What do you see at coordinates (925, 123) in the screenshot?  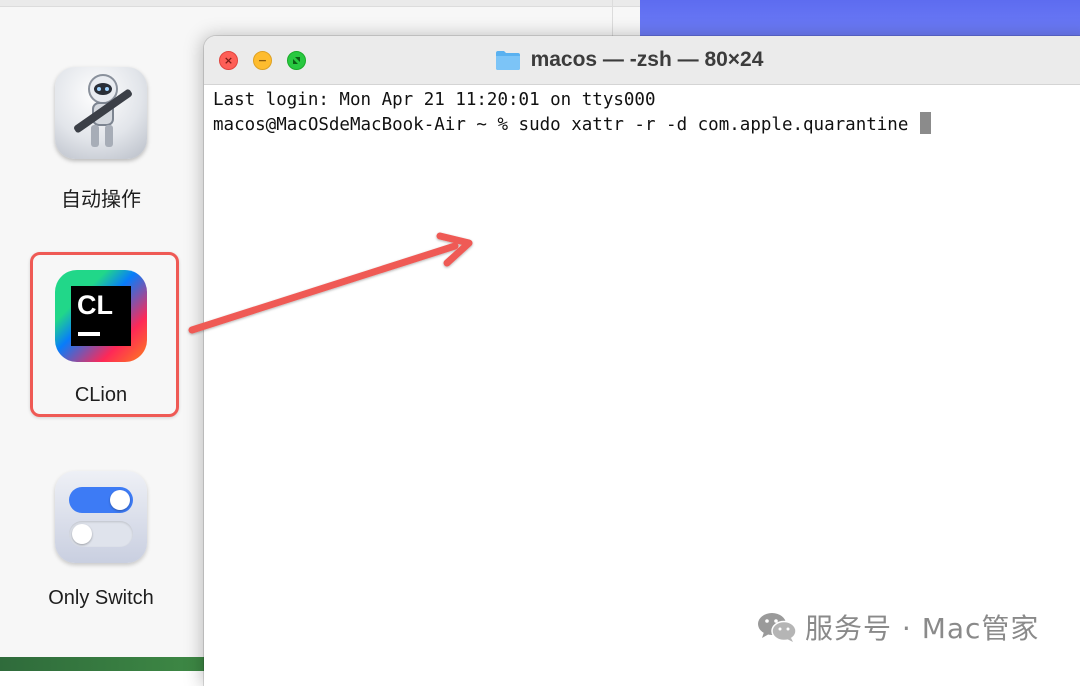 I see `text-cursor` at bounding box center [925, 123].